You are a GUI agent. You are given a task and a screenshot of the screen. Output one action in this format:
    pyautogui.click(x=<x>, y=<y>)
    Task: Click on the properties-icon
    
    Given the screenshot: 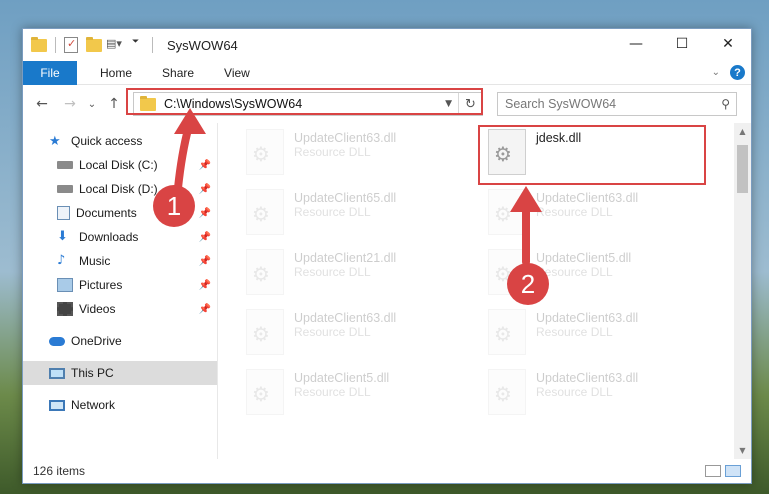 What is the action you would take?
    pyautogui.click(x=71, y=45)
    